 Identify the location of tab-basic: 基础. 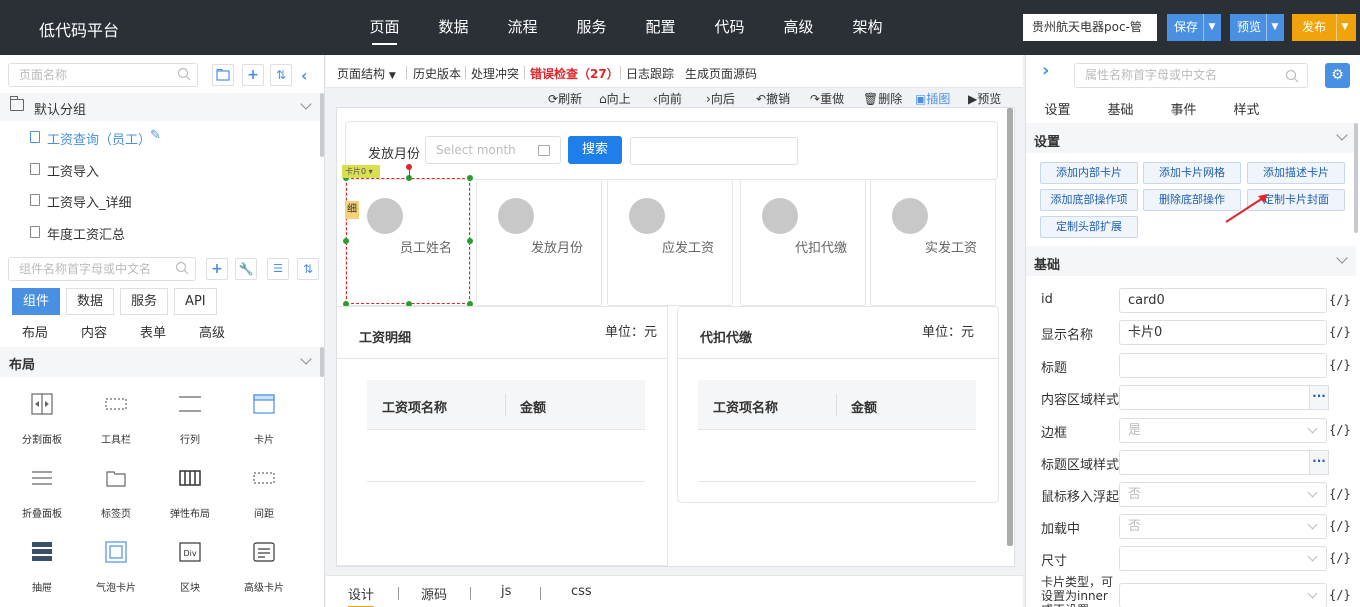
(1120, 108).